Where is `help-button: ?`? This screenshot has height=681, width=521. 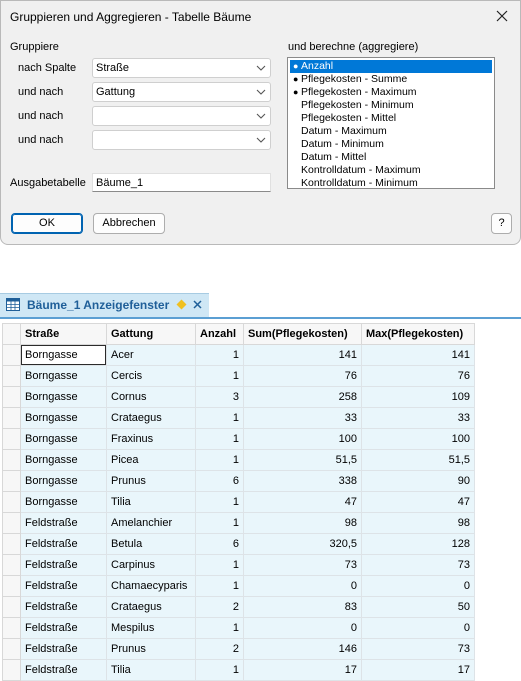
help-button: ? is located at coordinates (501, 223).